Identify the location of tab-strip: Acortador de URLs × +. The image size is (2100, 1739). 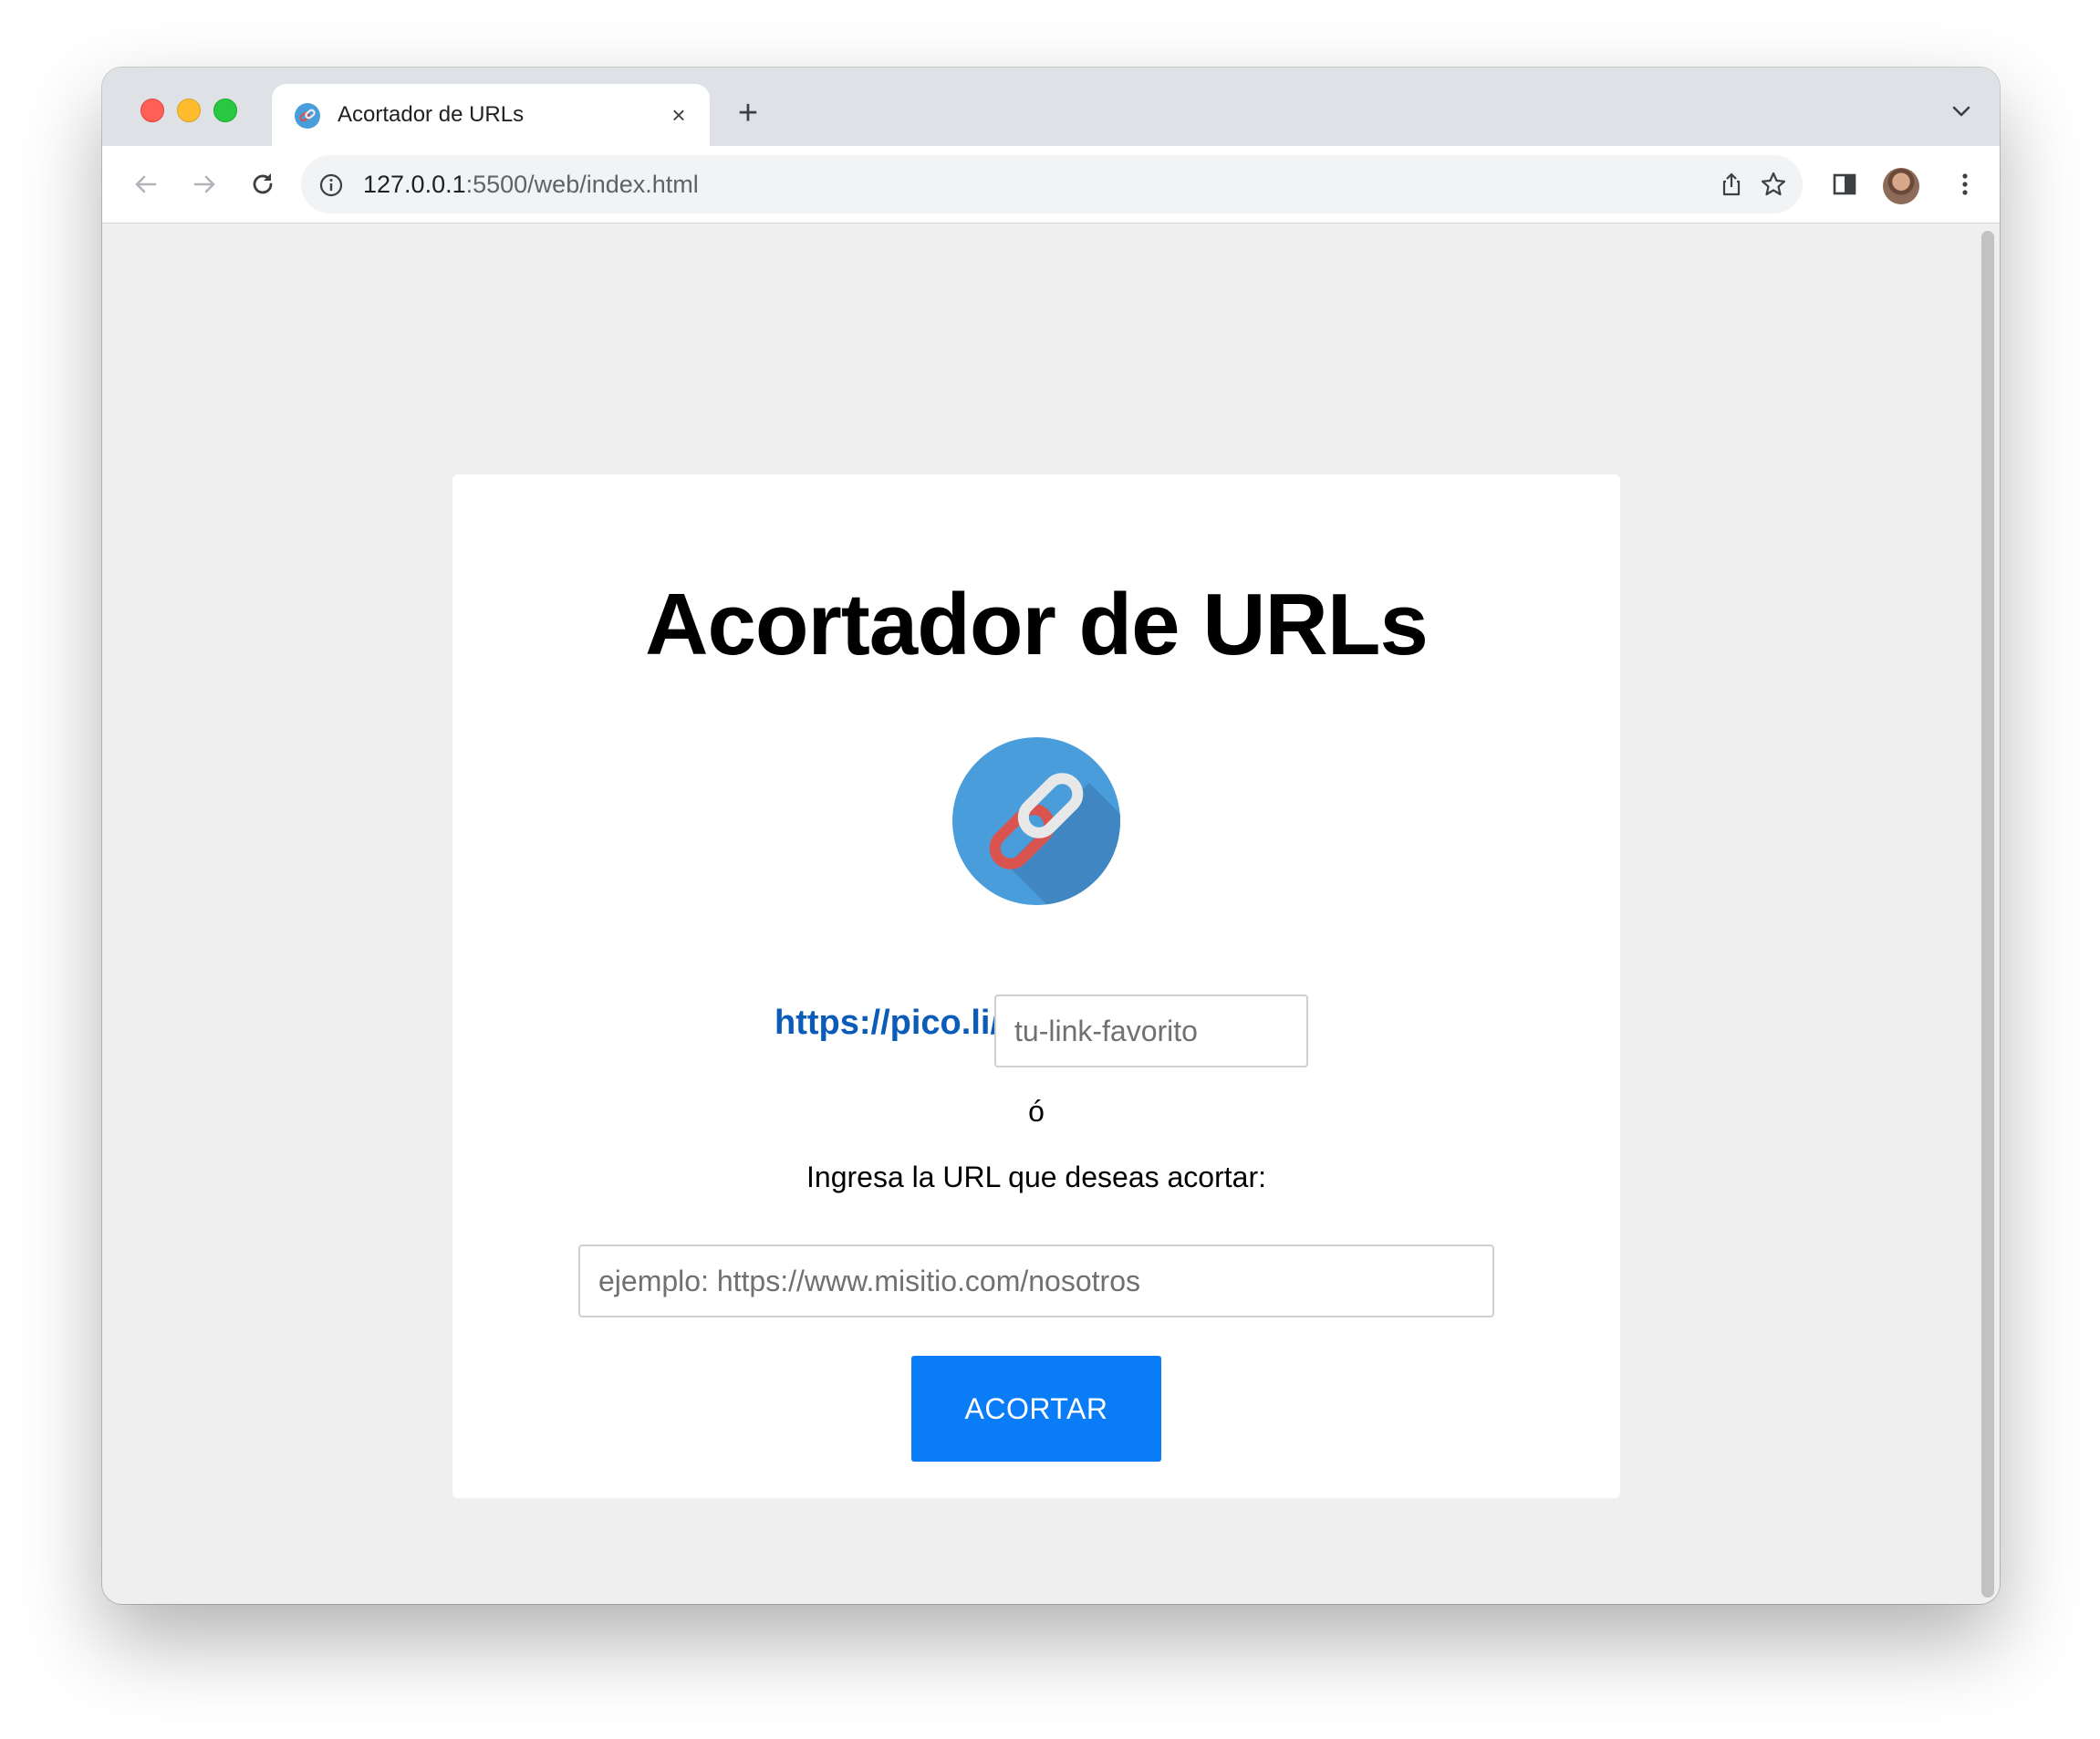
(1051, 107).